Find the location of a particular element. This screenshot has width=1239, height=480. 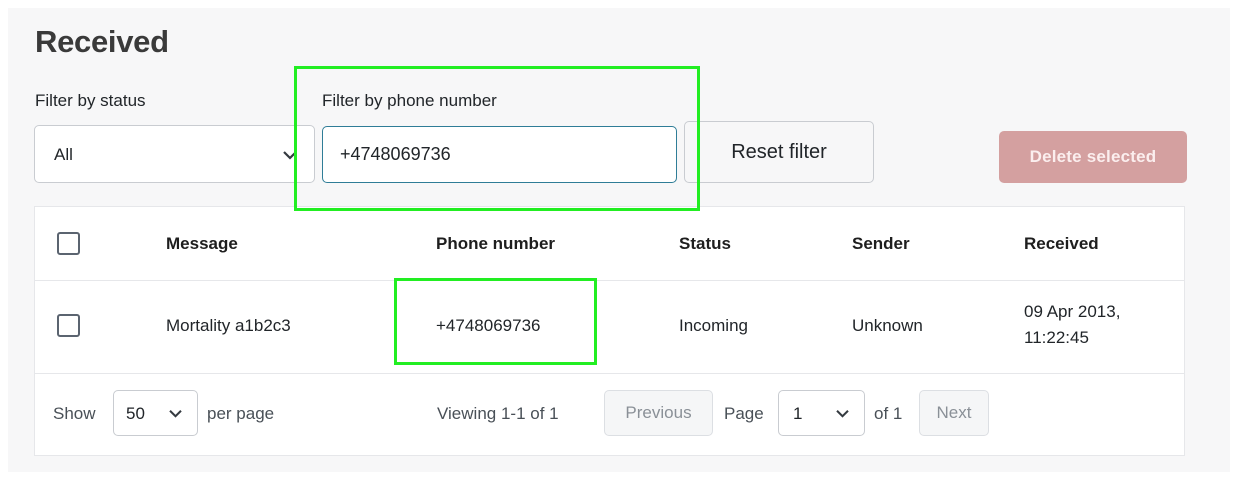

select-all-checkbox is located at coordinates (68, 243).